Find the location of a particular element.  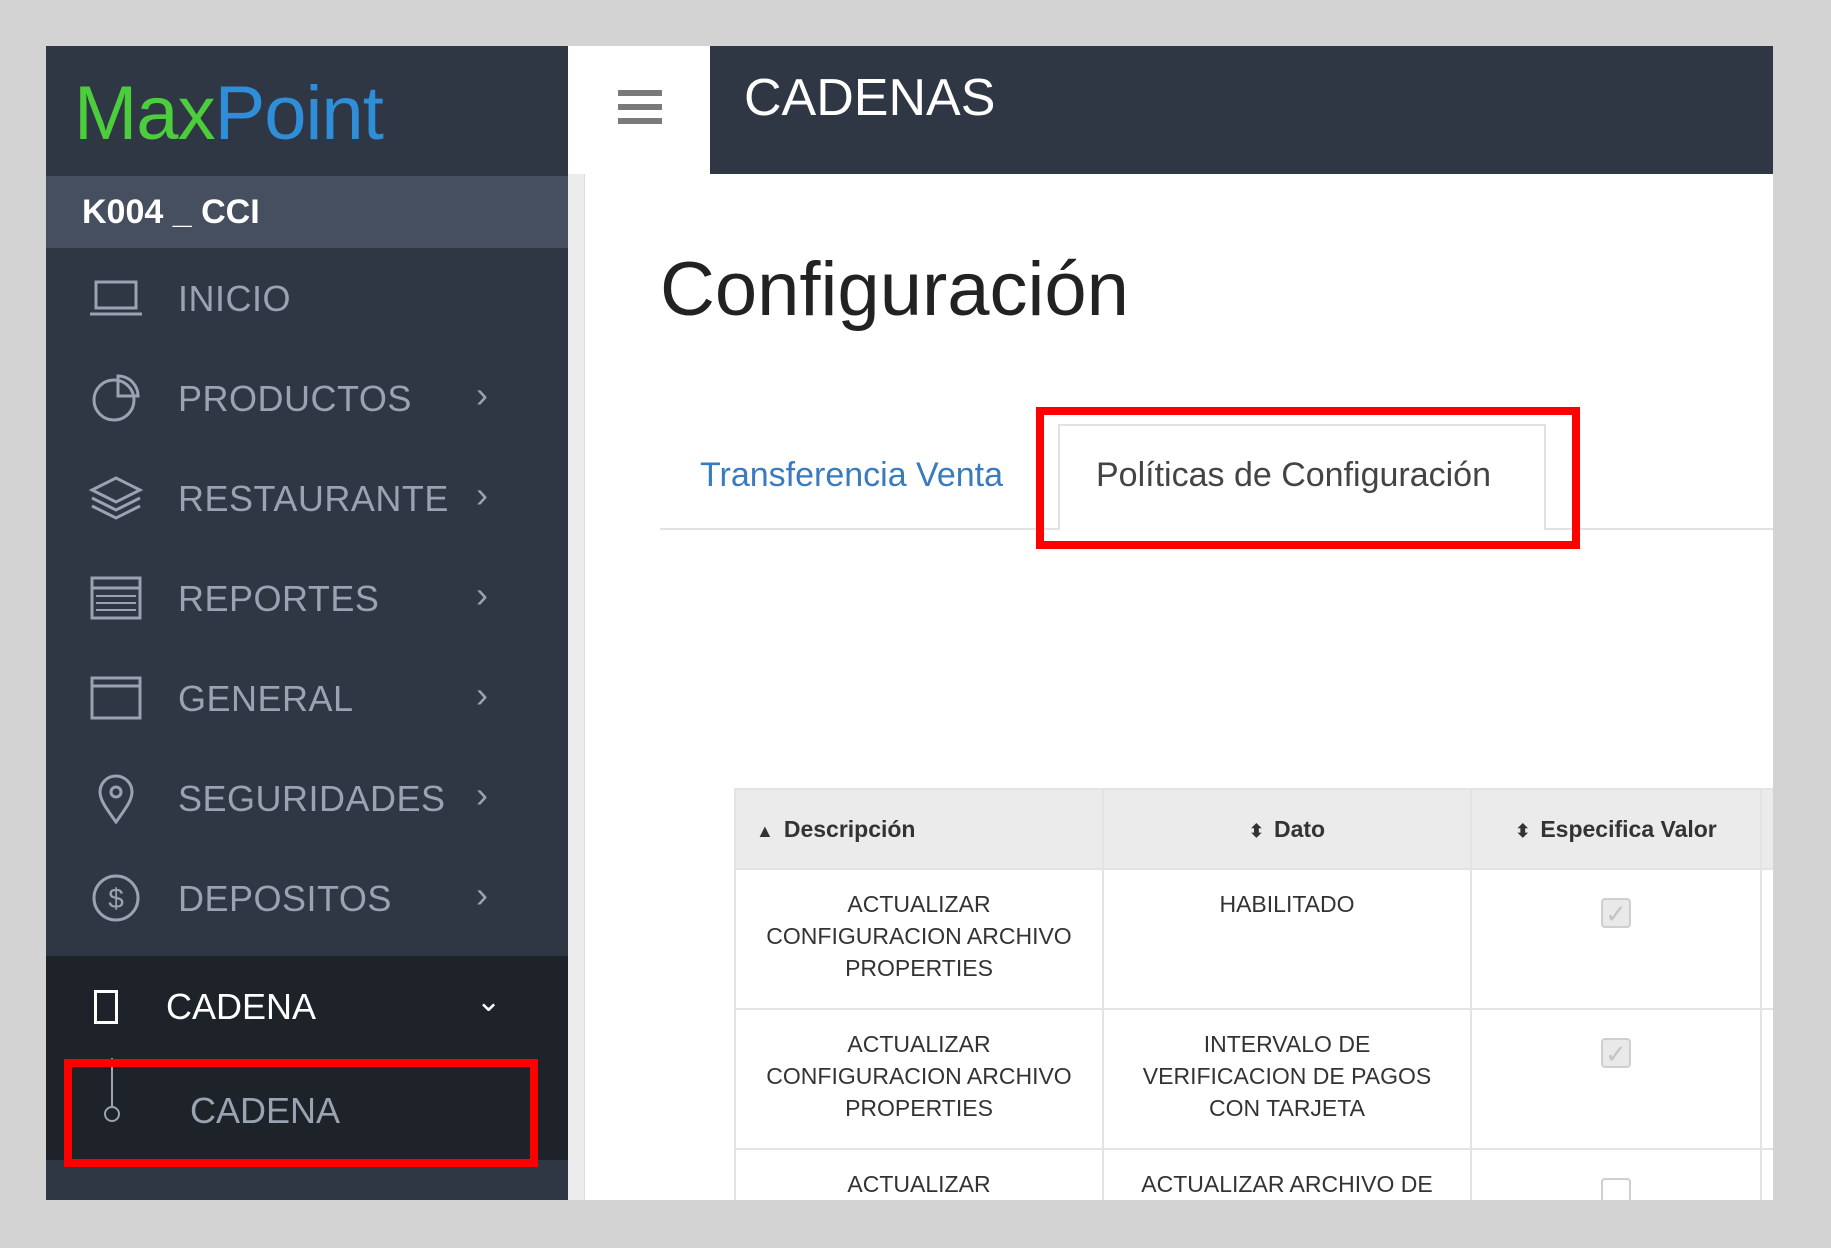

column-header-especifica-valor: ⬍ Especifica Valor is located at coordinates (1616, 829).